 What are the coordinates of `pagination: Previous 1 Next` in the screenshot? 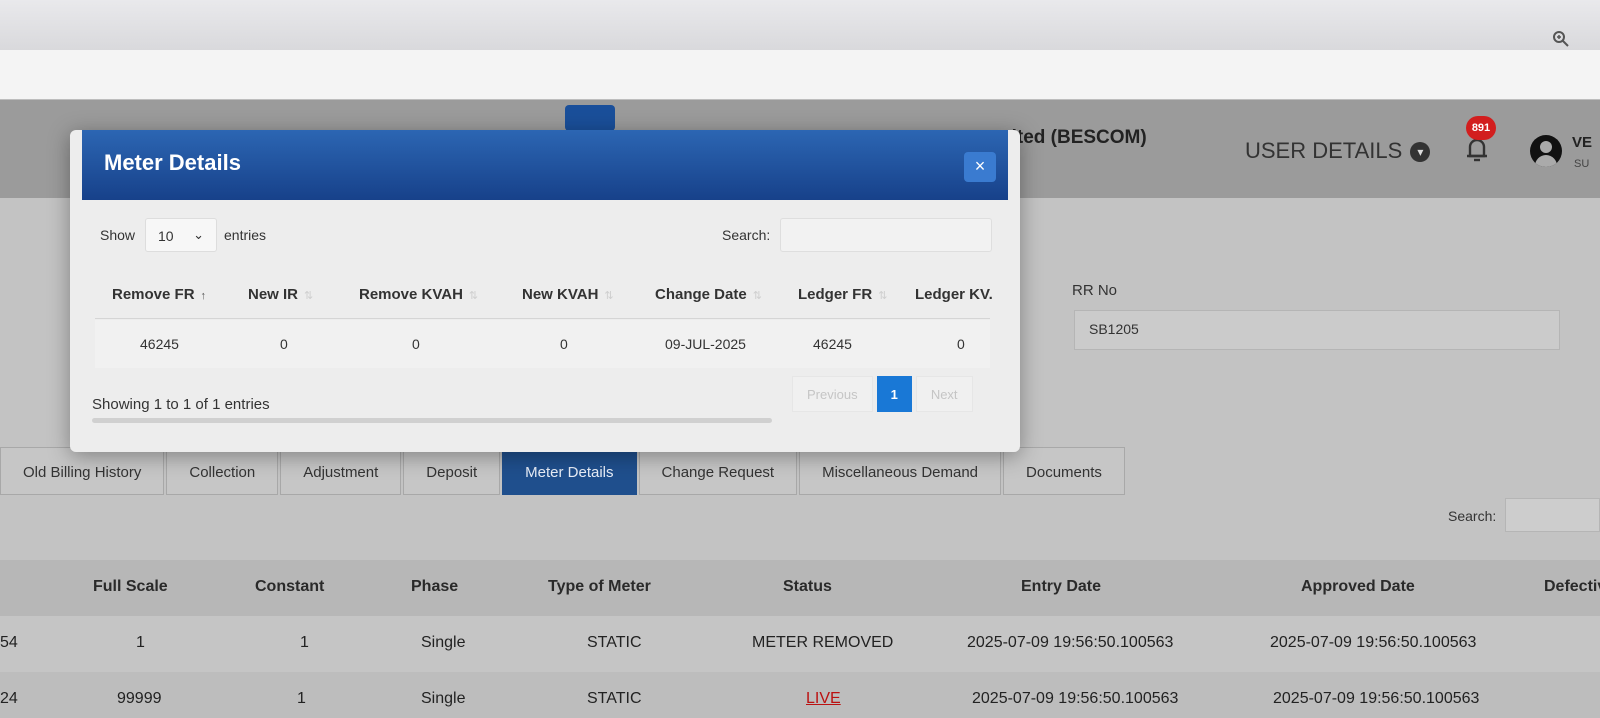 It's located at (882, 394).